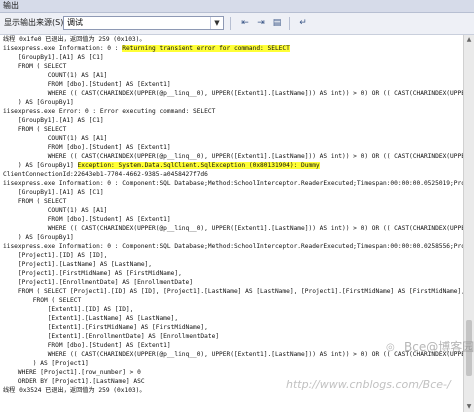  Describe the element at coordinates (11, 5) in the screenshot. I see `window-title: 输出` at that location.